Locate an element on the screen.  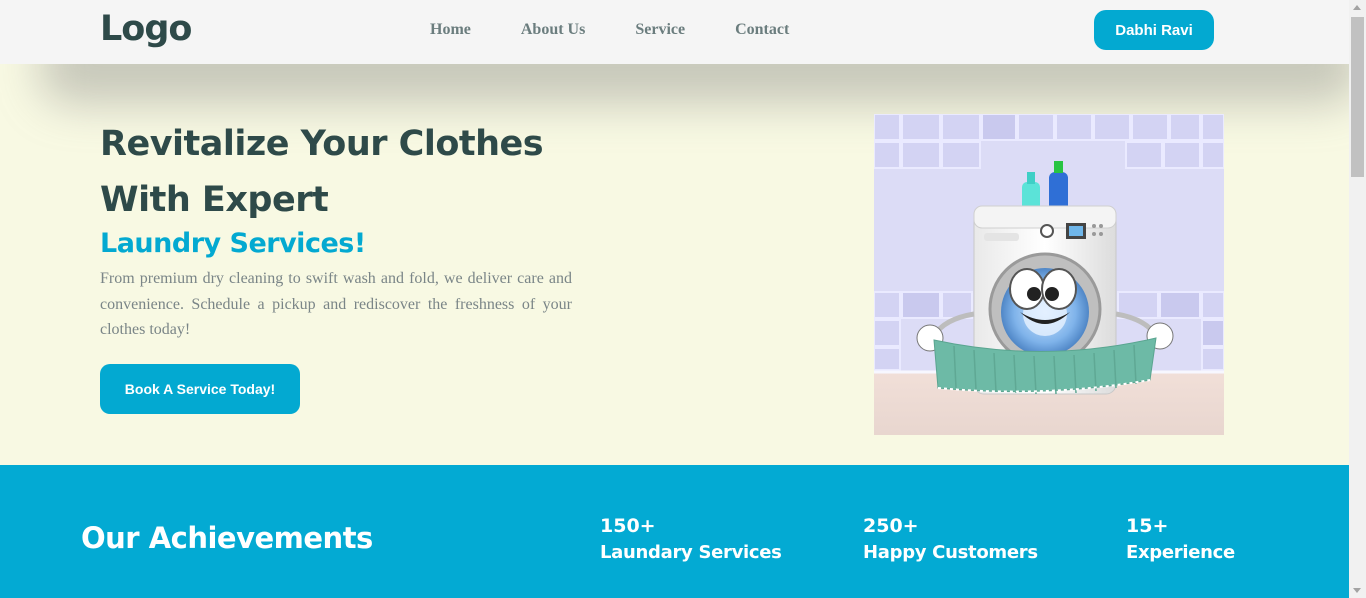
scrollbar-thumb is located at coordinates (1357, 97).